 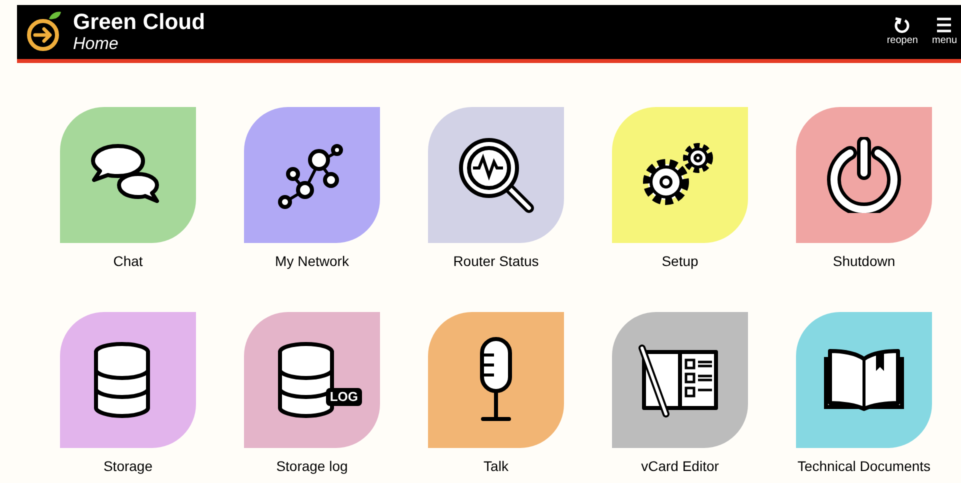 I want to click on menu-button: menu, so click(x=944, y=32).